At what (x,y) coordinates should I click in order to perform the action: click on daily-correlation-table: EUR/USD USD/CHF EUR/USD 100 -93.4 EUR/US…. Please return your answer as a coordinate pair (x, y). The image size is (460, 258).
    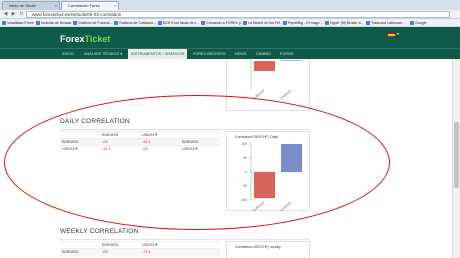
    Looking at the image, I should click on (140, 142).